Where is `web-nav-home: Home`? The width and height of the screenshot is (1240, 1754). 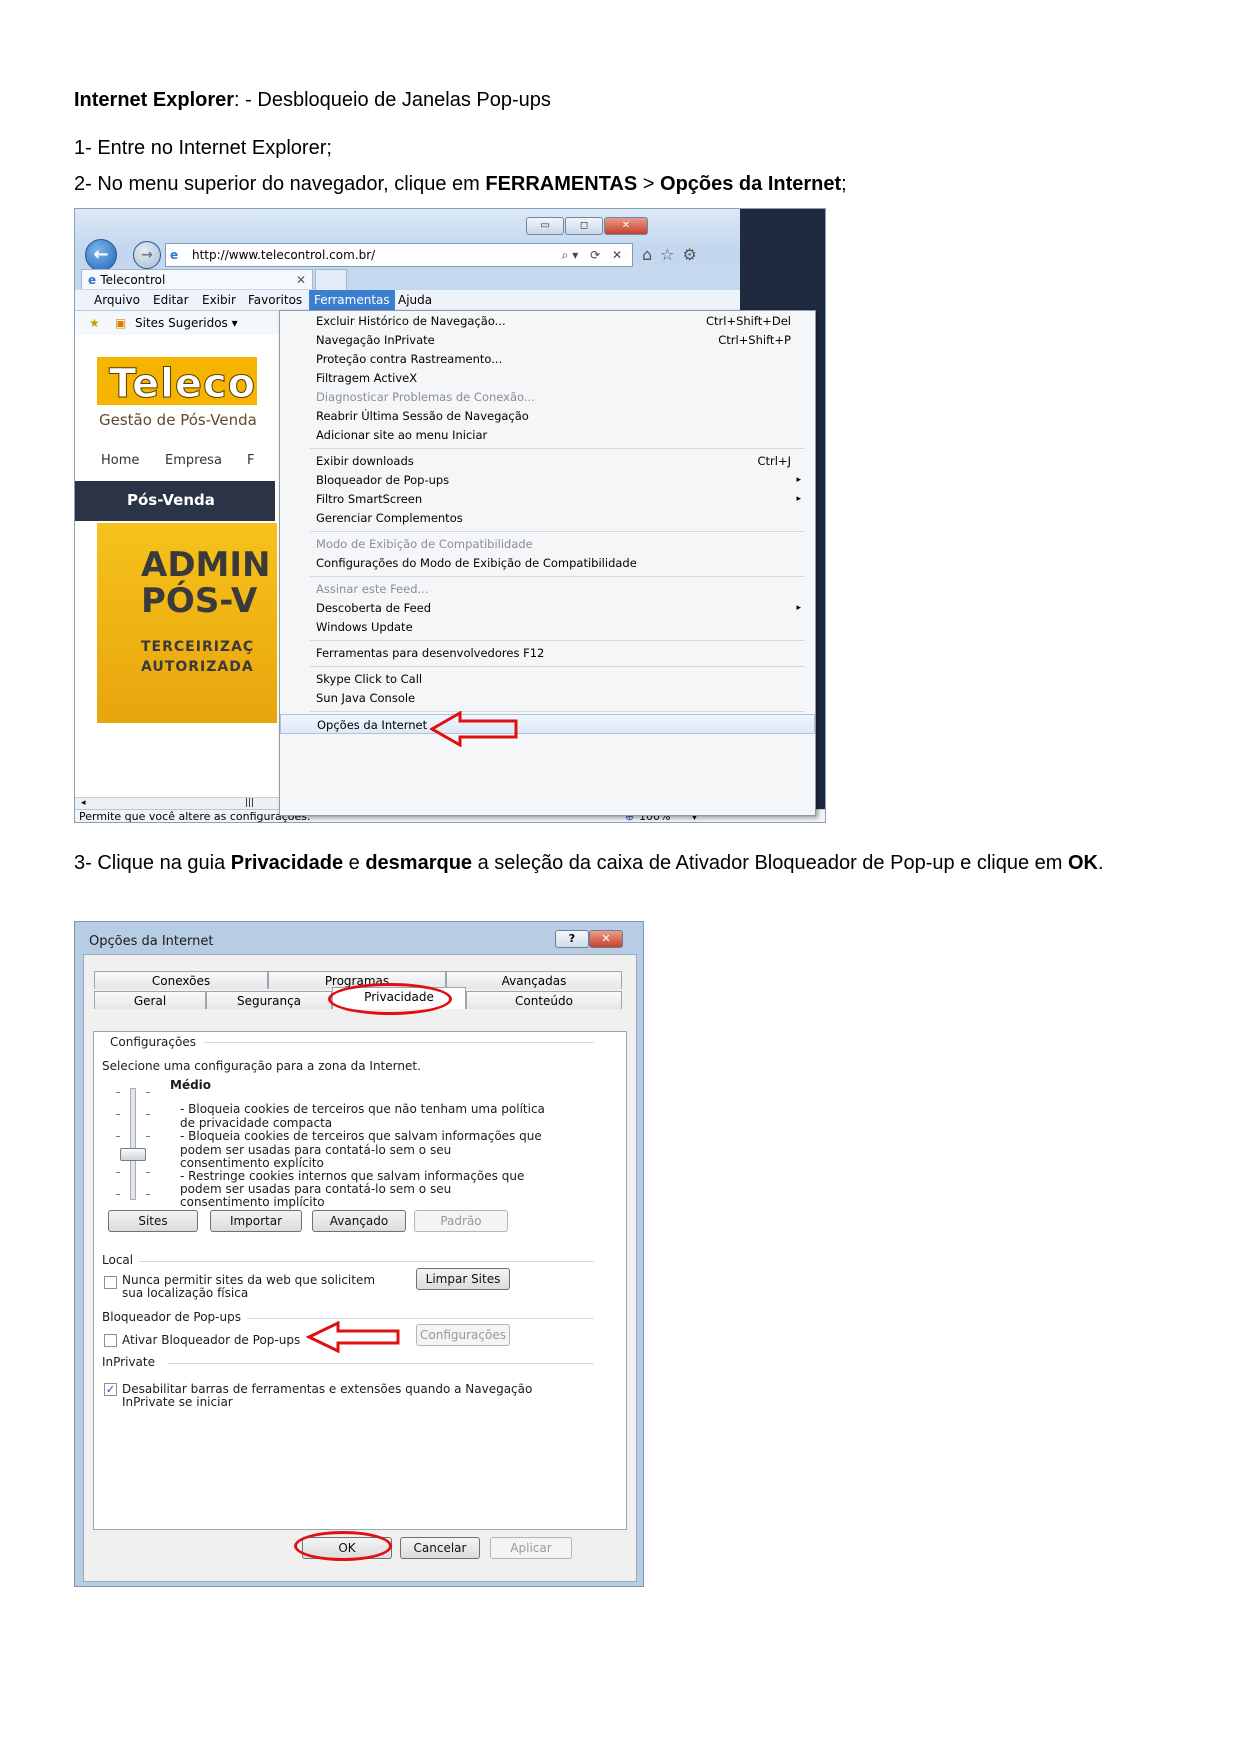 web-nav-home: Home is located at coordinates (120, 460).